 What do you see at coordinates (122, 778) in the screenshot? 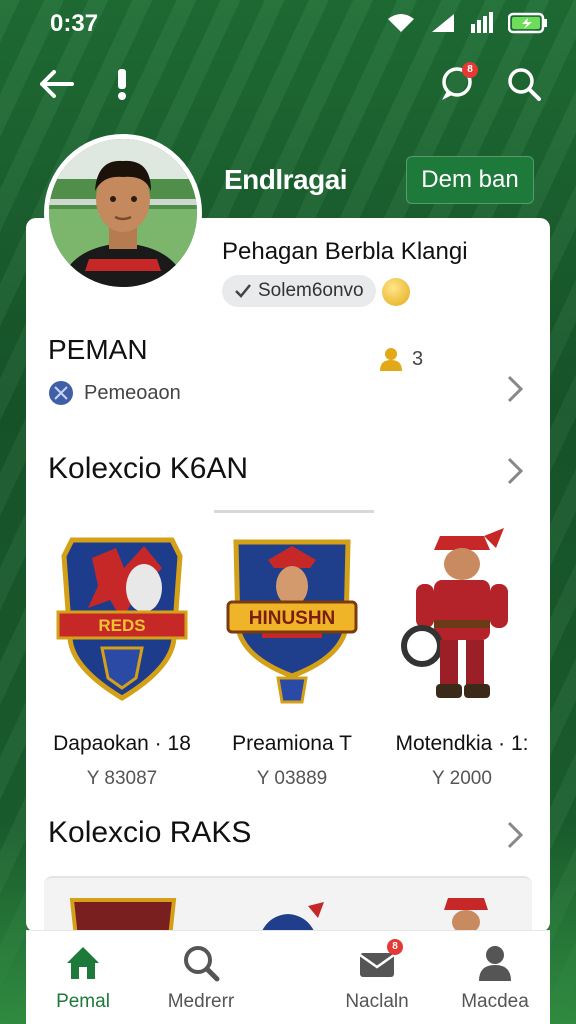
I see `item-price: Y 83087` at bounding box center [122, 778].